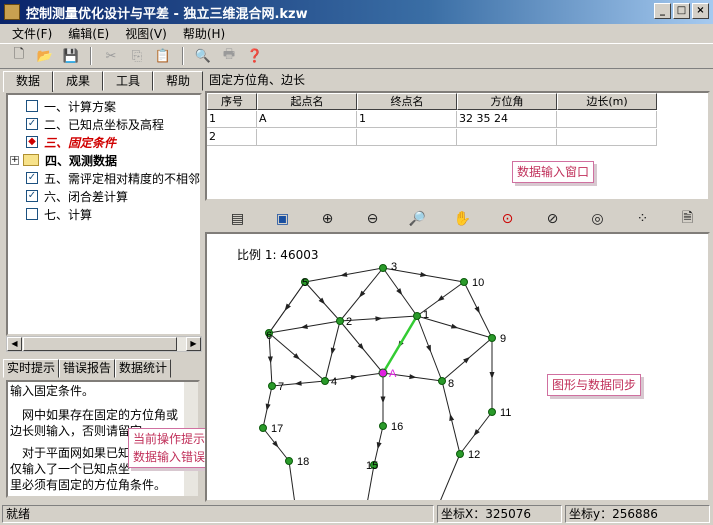 The height and width of the screenshot is (525, 713). I want to click on tree-item-known-points: ✓ 二、已知点坐标及高程, so click(95, 124).